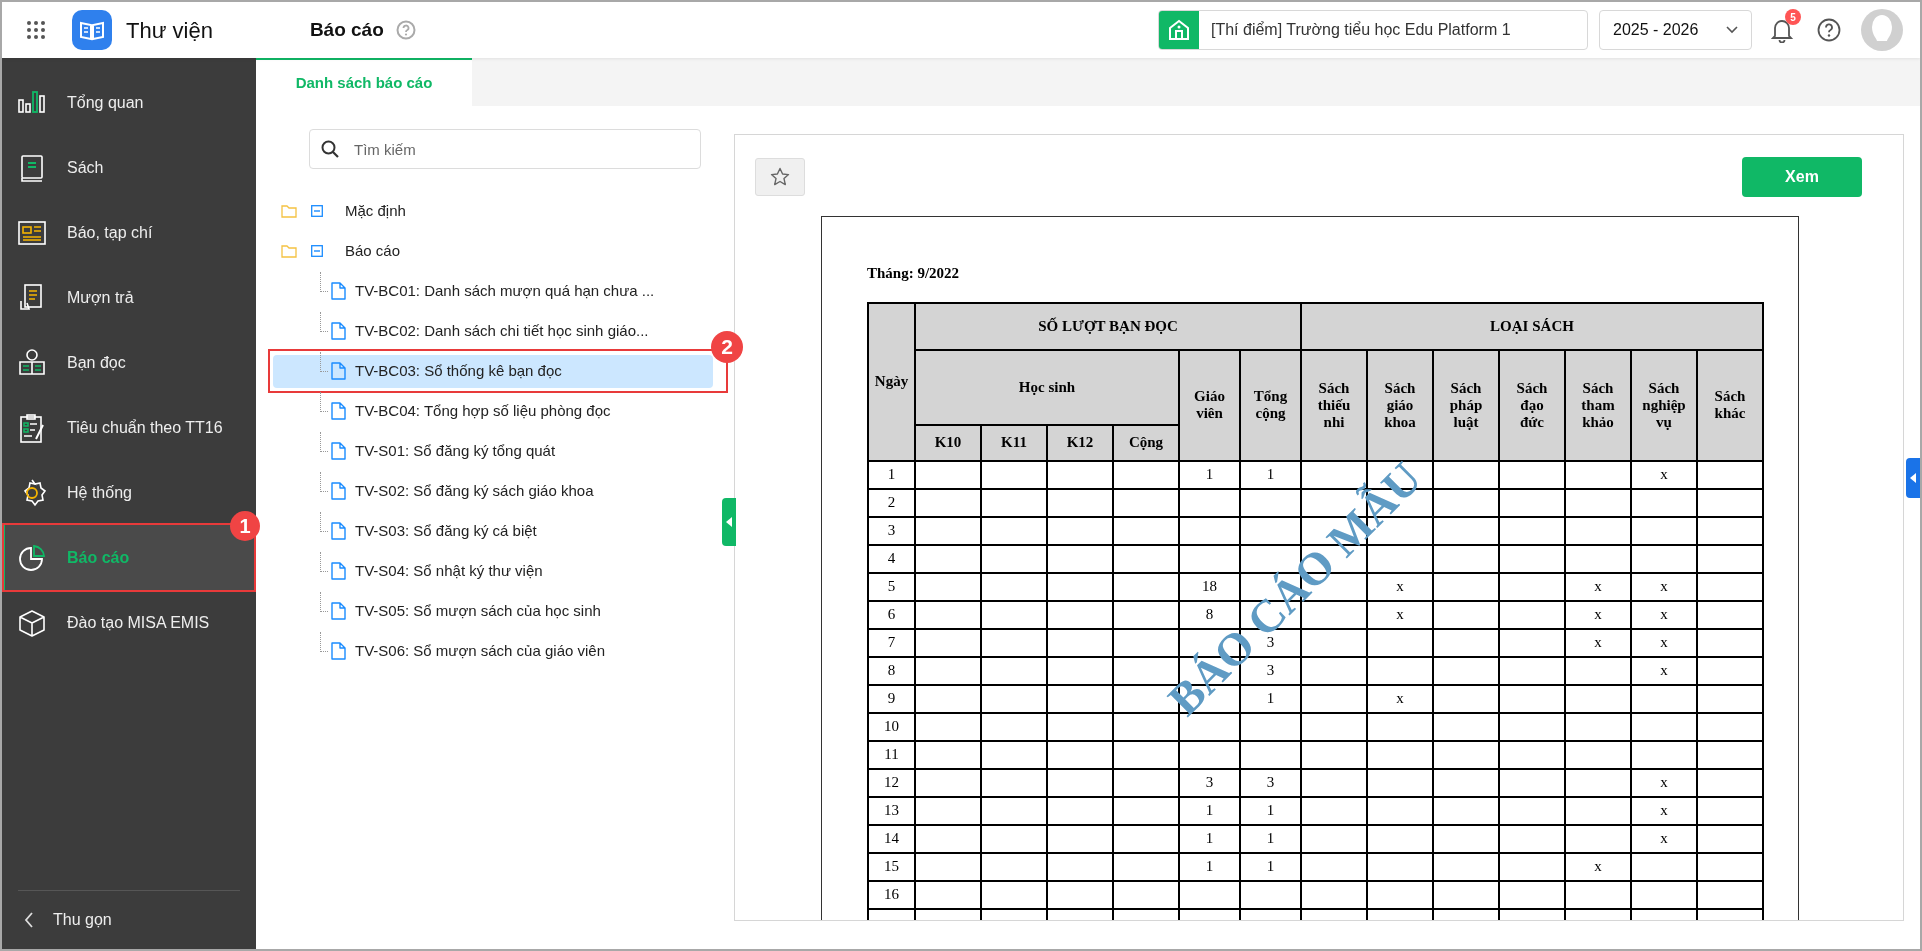 The height and width of the screenshot is (951, 1922). I want to click on sidebar-item: Sách, so click(129, 167).